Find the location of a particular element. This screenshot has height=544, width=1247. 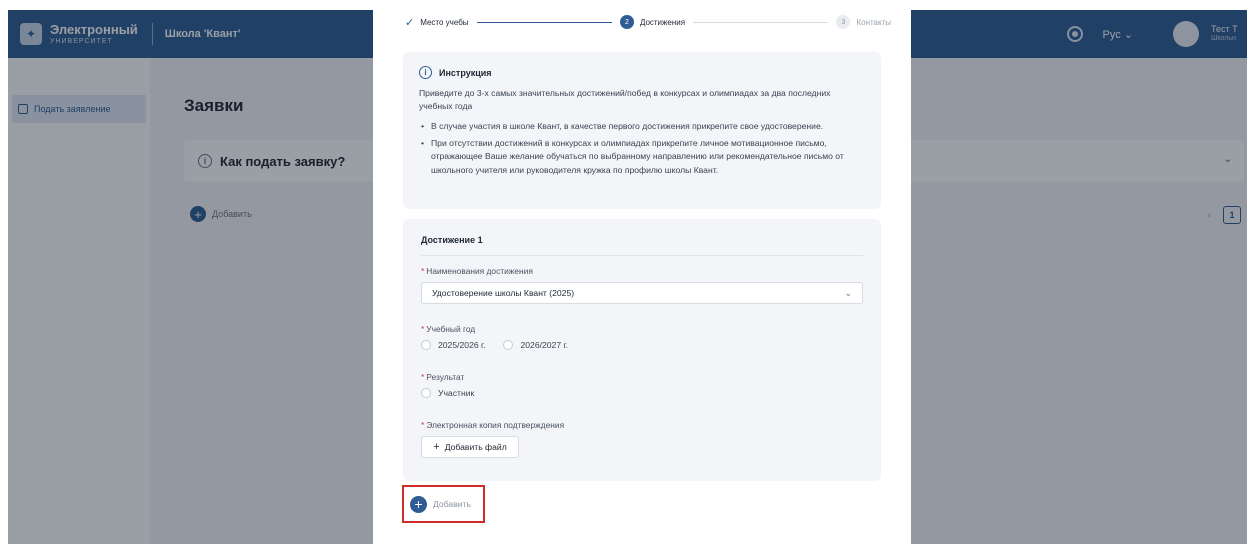

check-icon: ✓ is located at coordinates (410, 22).